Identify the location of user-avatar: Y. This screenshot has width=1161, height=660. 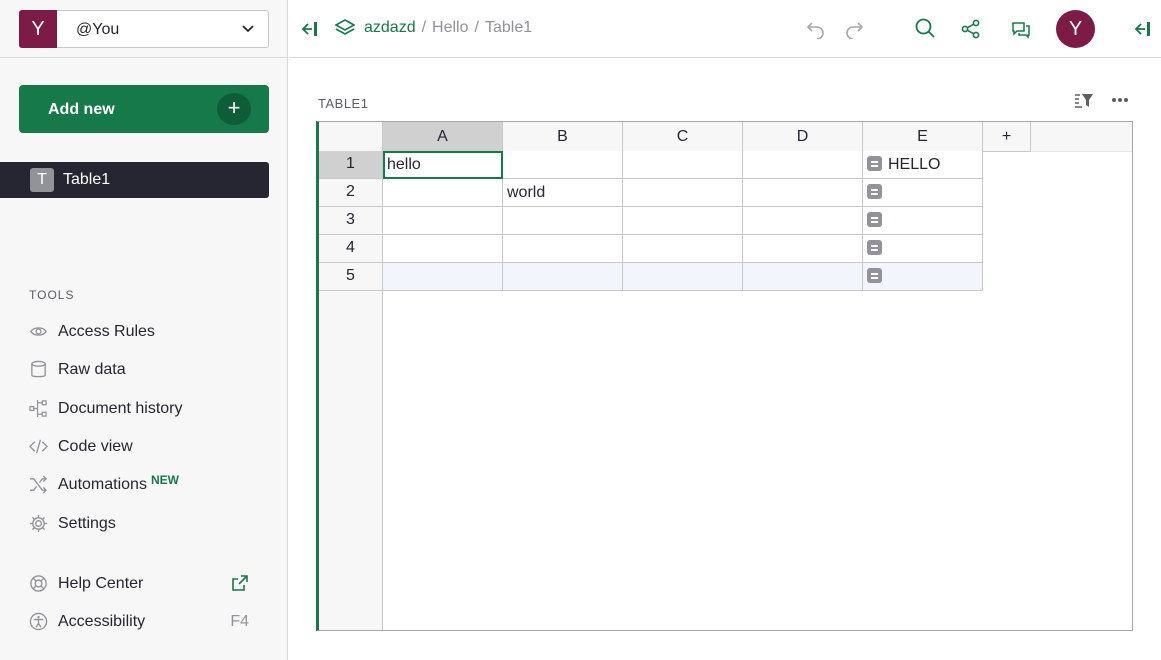
(1075, 29).